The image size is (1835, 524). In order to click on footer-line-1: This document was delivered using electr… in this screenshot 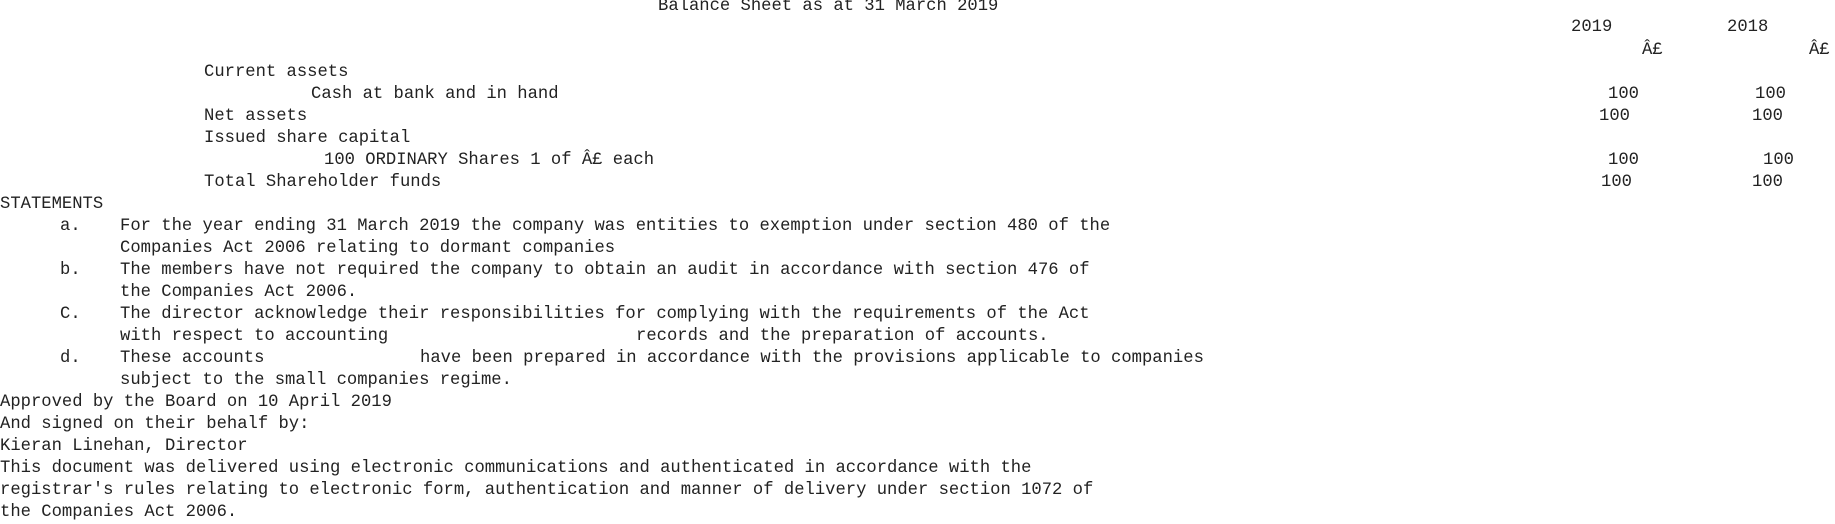, I will do `click(516, 468)`.